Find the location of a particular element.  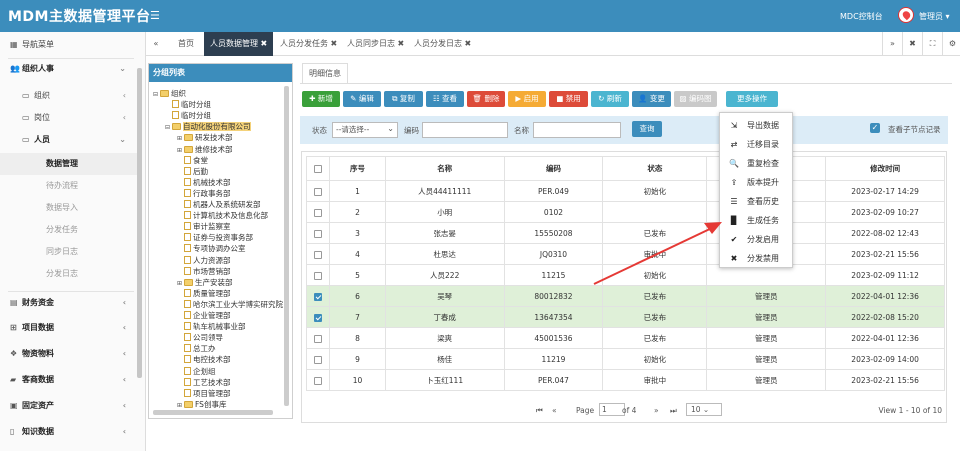

tree-node: ⊞ 维修技术部 is located at coordinates (205, 149).